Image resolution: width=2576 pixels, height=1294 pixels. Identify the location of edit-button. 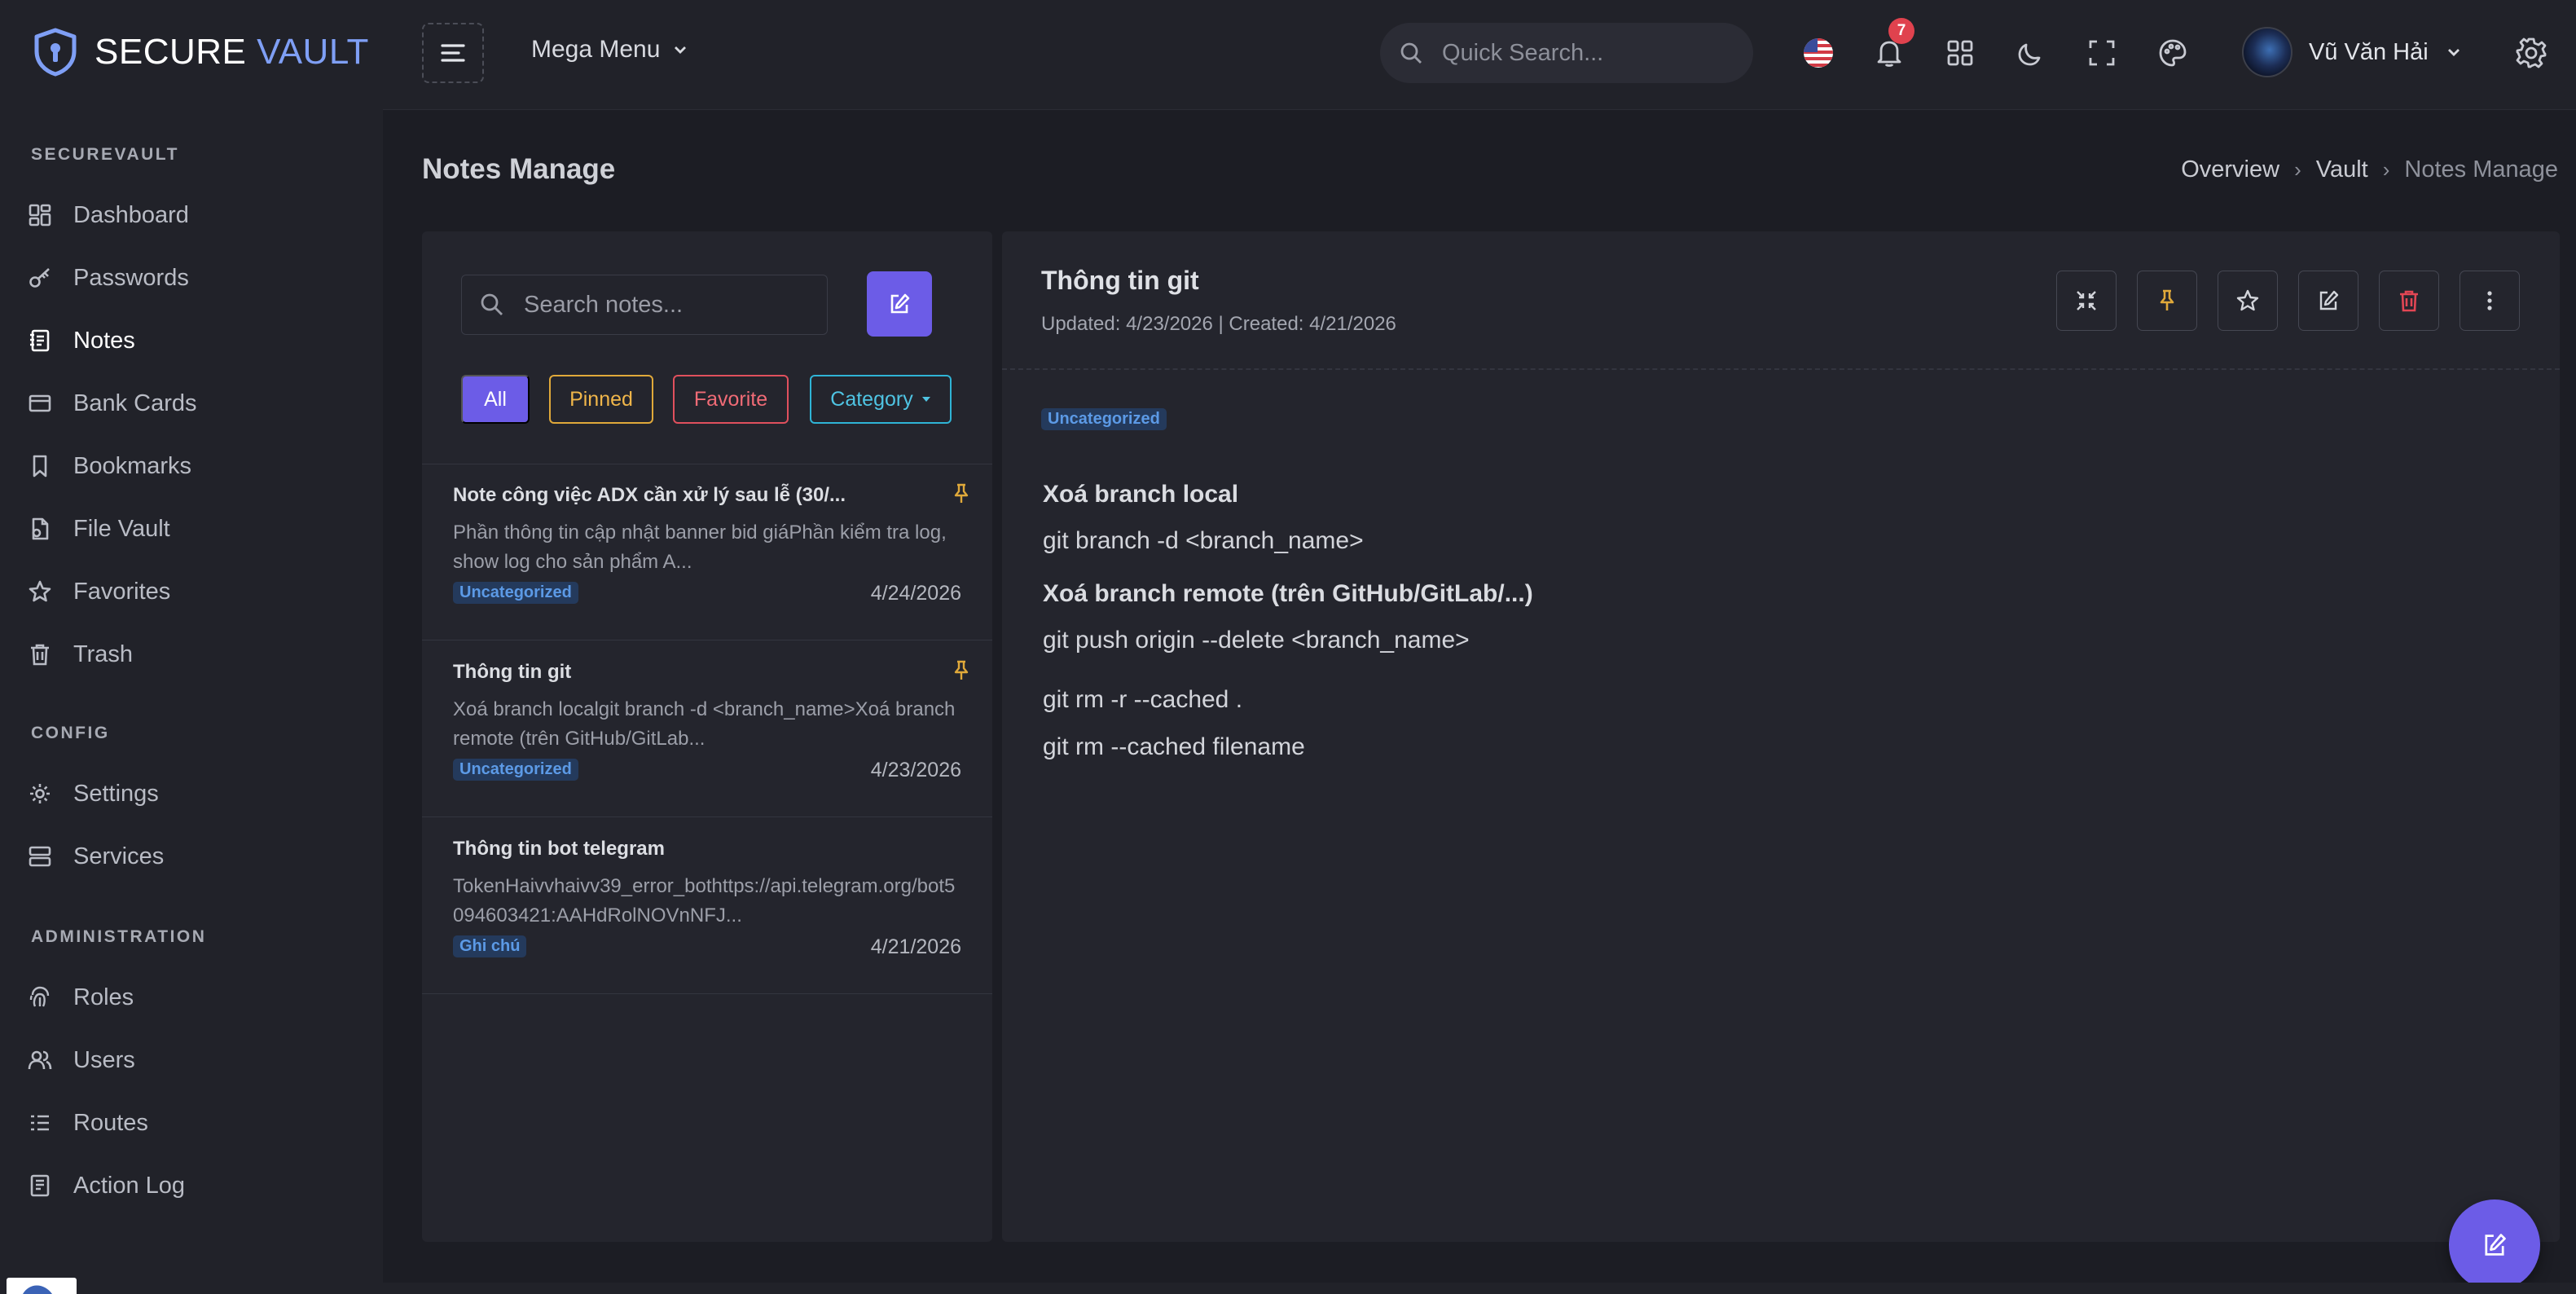
(2328, 301).